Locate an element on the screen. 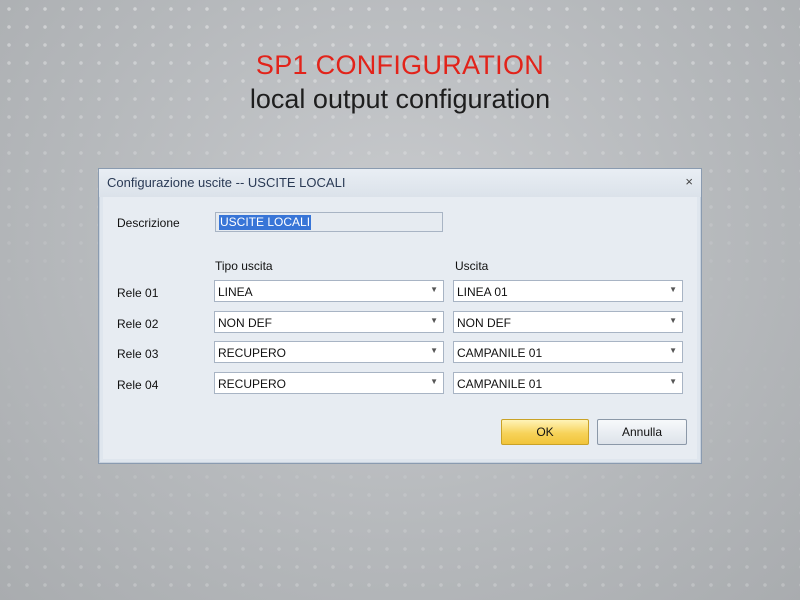 This screenshot has width=800, height=600. output-select-rele-04: CAMPANILE 01 ▼ is located at coordinates (568, 383).